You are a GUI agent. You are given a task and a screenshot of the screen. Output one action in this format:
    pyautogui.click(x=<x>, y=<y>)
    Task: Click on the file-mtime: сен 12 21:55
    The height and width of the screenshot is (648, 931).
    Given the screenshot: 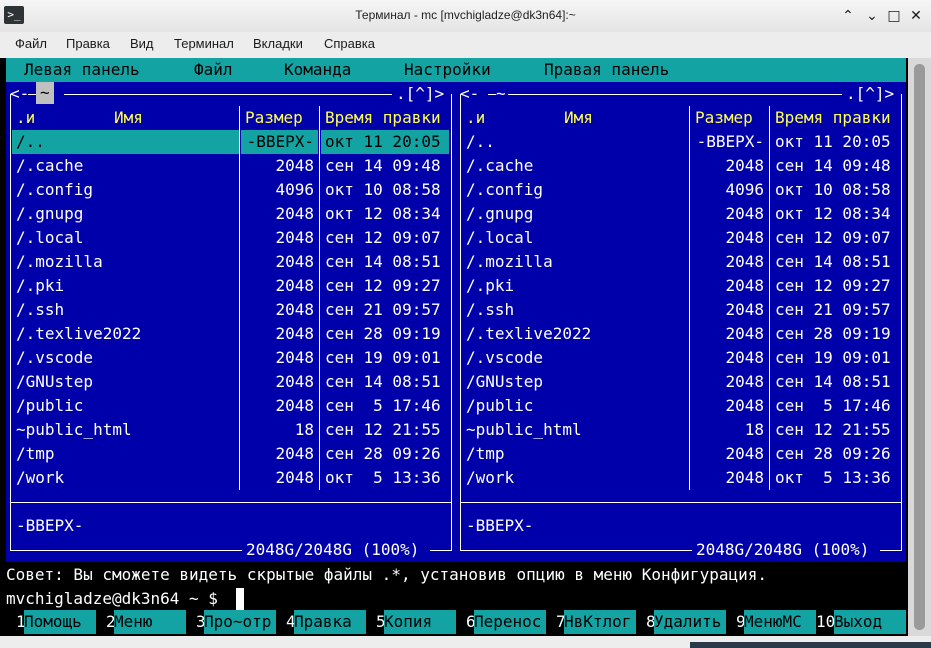 What is the action you would take?
    pyautogui.click(x=383, y=429)
    